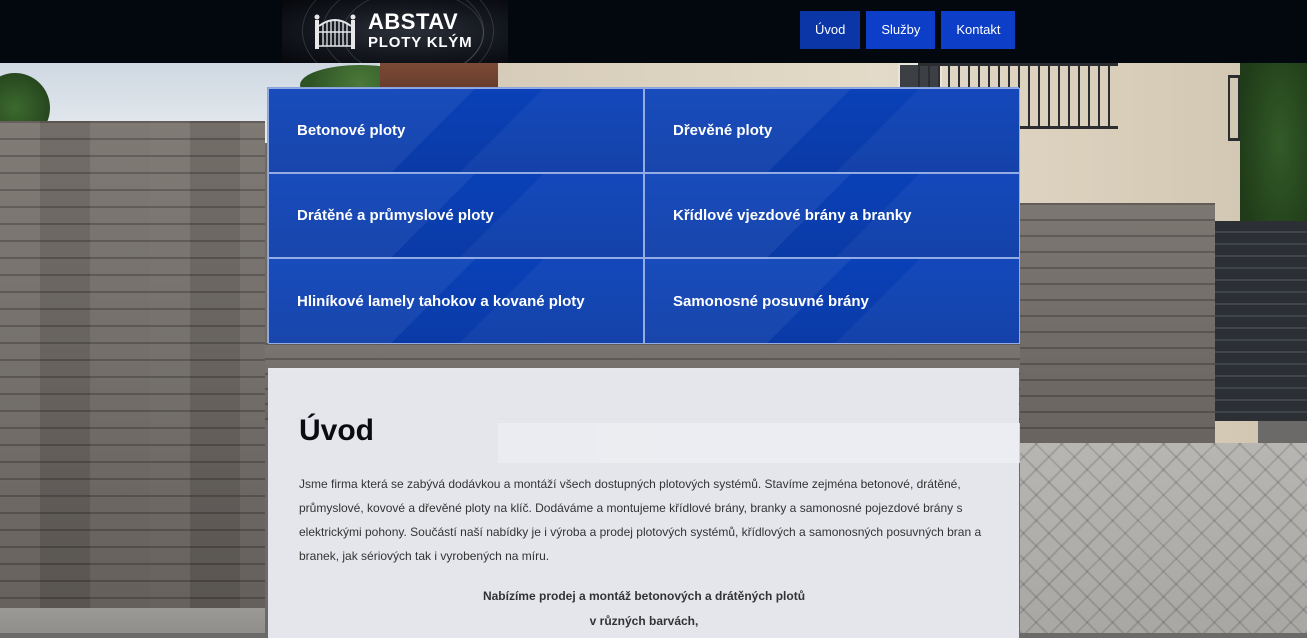 This screenshot has width=1307, height=638. What do you see at coordinates (335, 31) in the screenshot?
I see `gate-icon` at bounding box center [335, 31].